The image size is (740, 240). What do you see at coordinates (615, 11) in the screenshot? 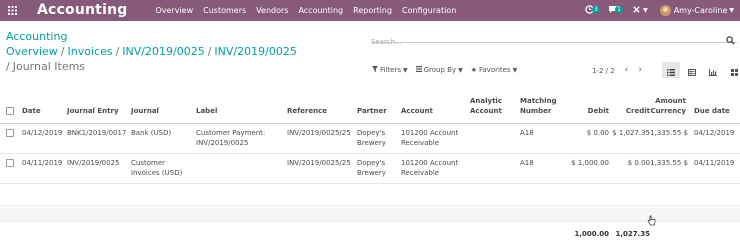
I see `messages-button: 1` at bounding box center [615, 11].